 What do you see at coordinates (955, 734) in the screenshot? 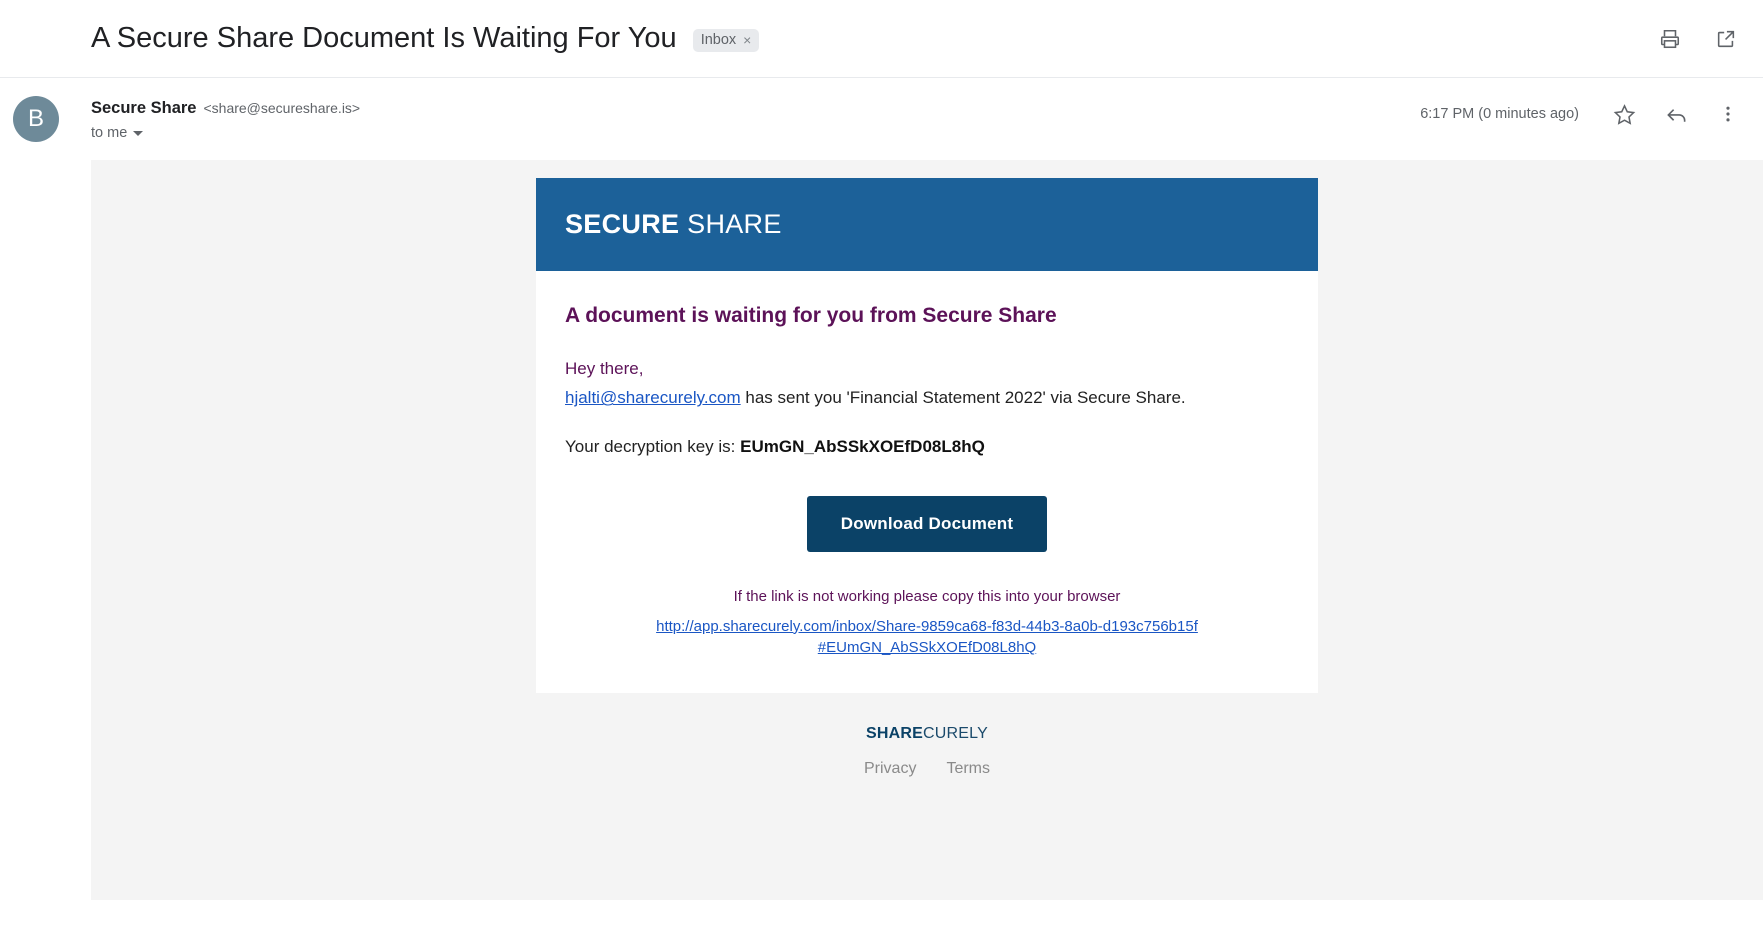
I see `footer-brand-light: CURELY` at bounding box center [955, 734].